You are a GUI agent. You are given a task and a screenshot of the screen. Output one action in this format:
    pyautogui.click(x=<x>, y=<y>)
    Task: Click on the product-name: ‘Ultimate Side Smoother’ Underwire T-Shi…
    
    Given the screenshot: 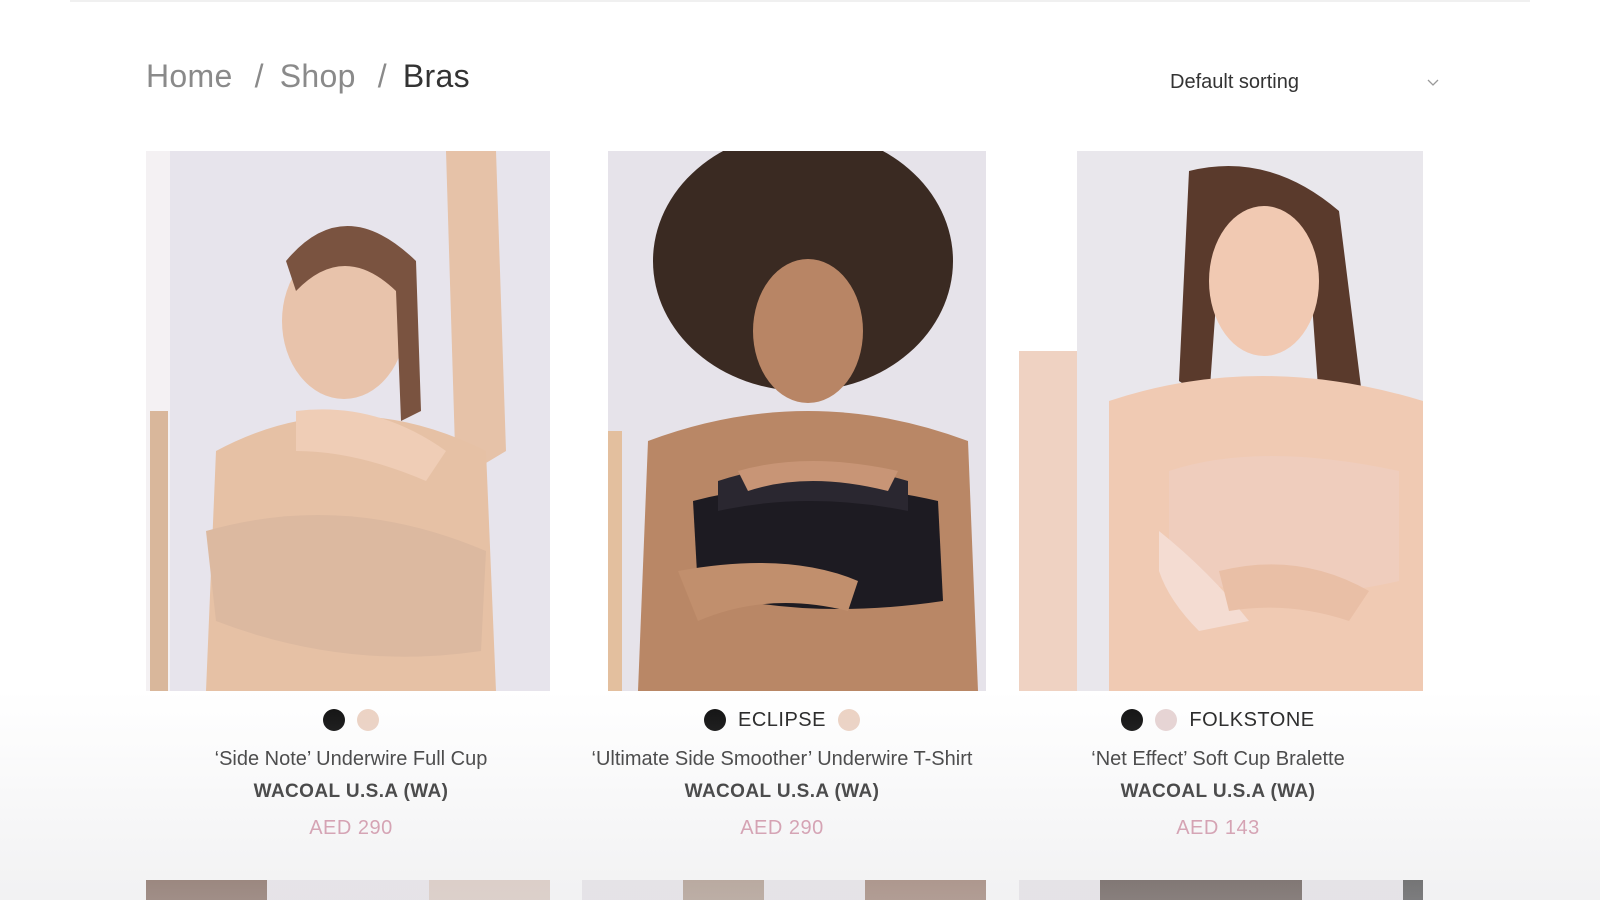 What is the action you would take?
    pyautogui.click(x=782, y=759)
    